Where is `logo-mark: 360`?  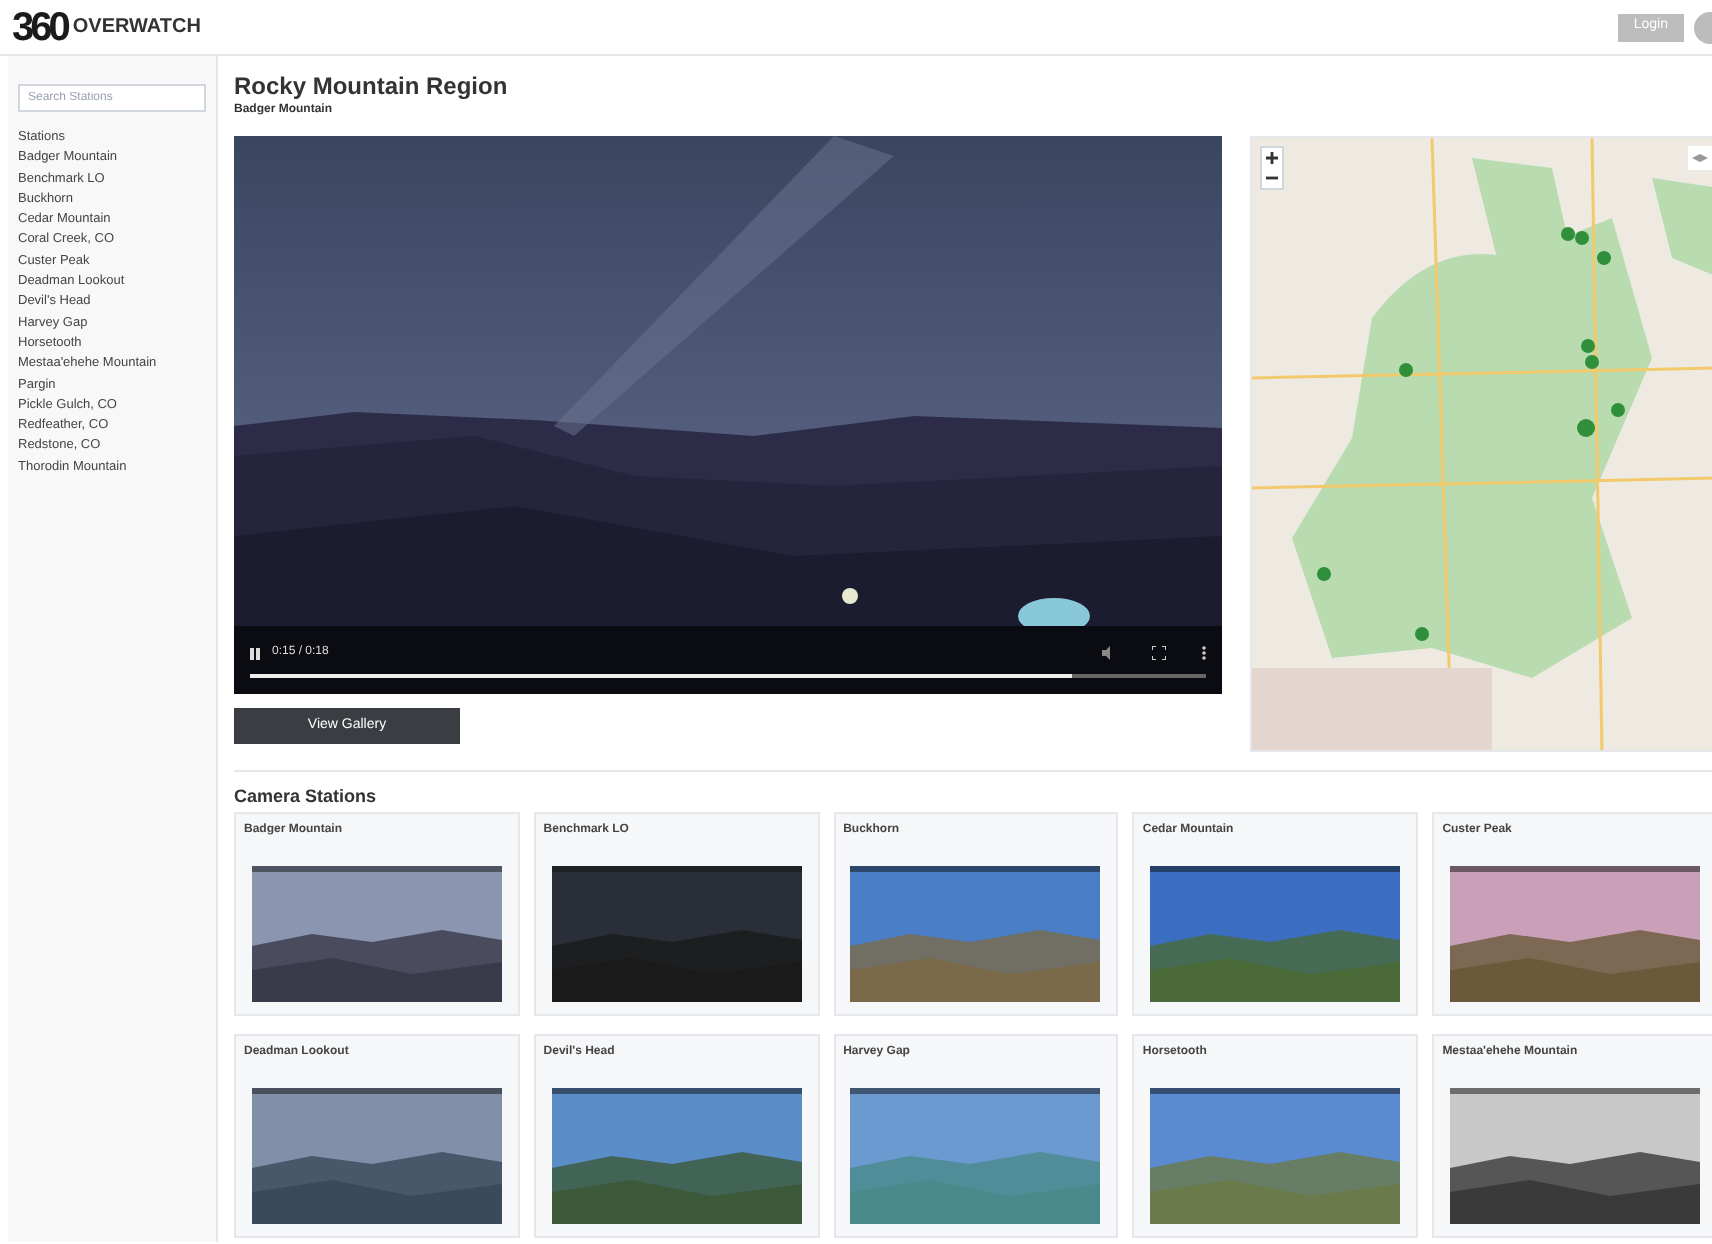
logo-mark: 360 is located at coordinates (39, 27).